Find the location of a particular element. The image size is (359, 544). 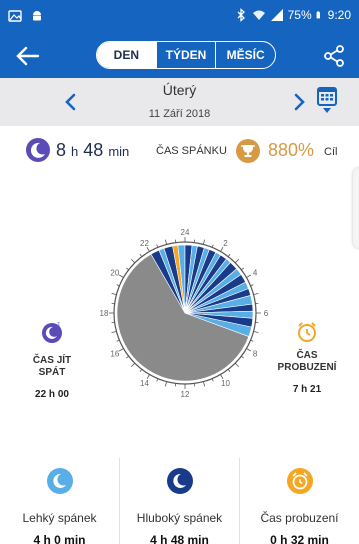

dial-hour-label: 20 is located at coordinates (114, 273).